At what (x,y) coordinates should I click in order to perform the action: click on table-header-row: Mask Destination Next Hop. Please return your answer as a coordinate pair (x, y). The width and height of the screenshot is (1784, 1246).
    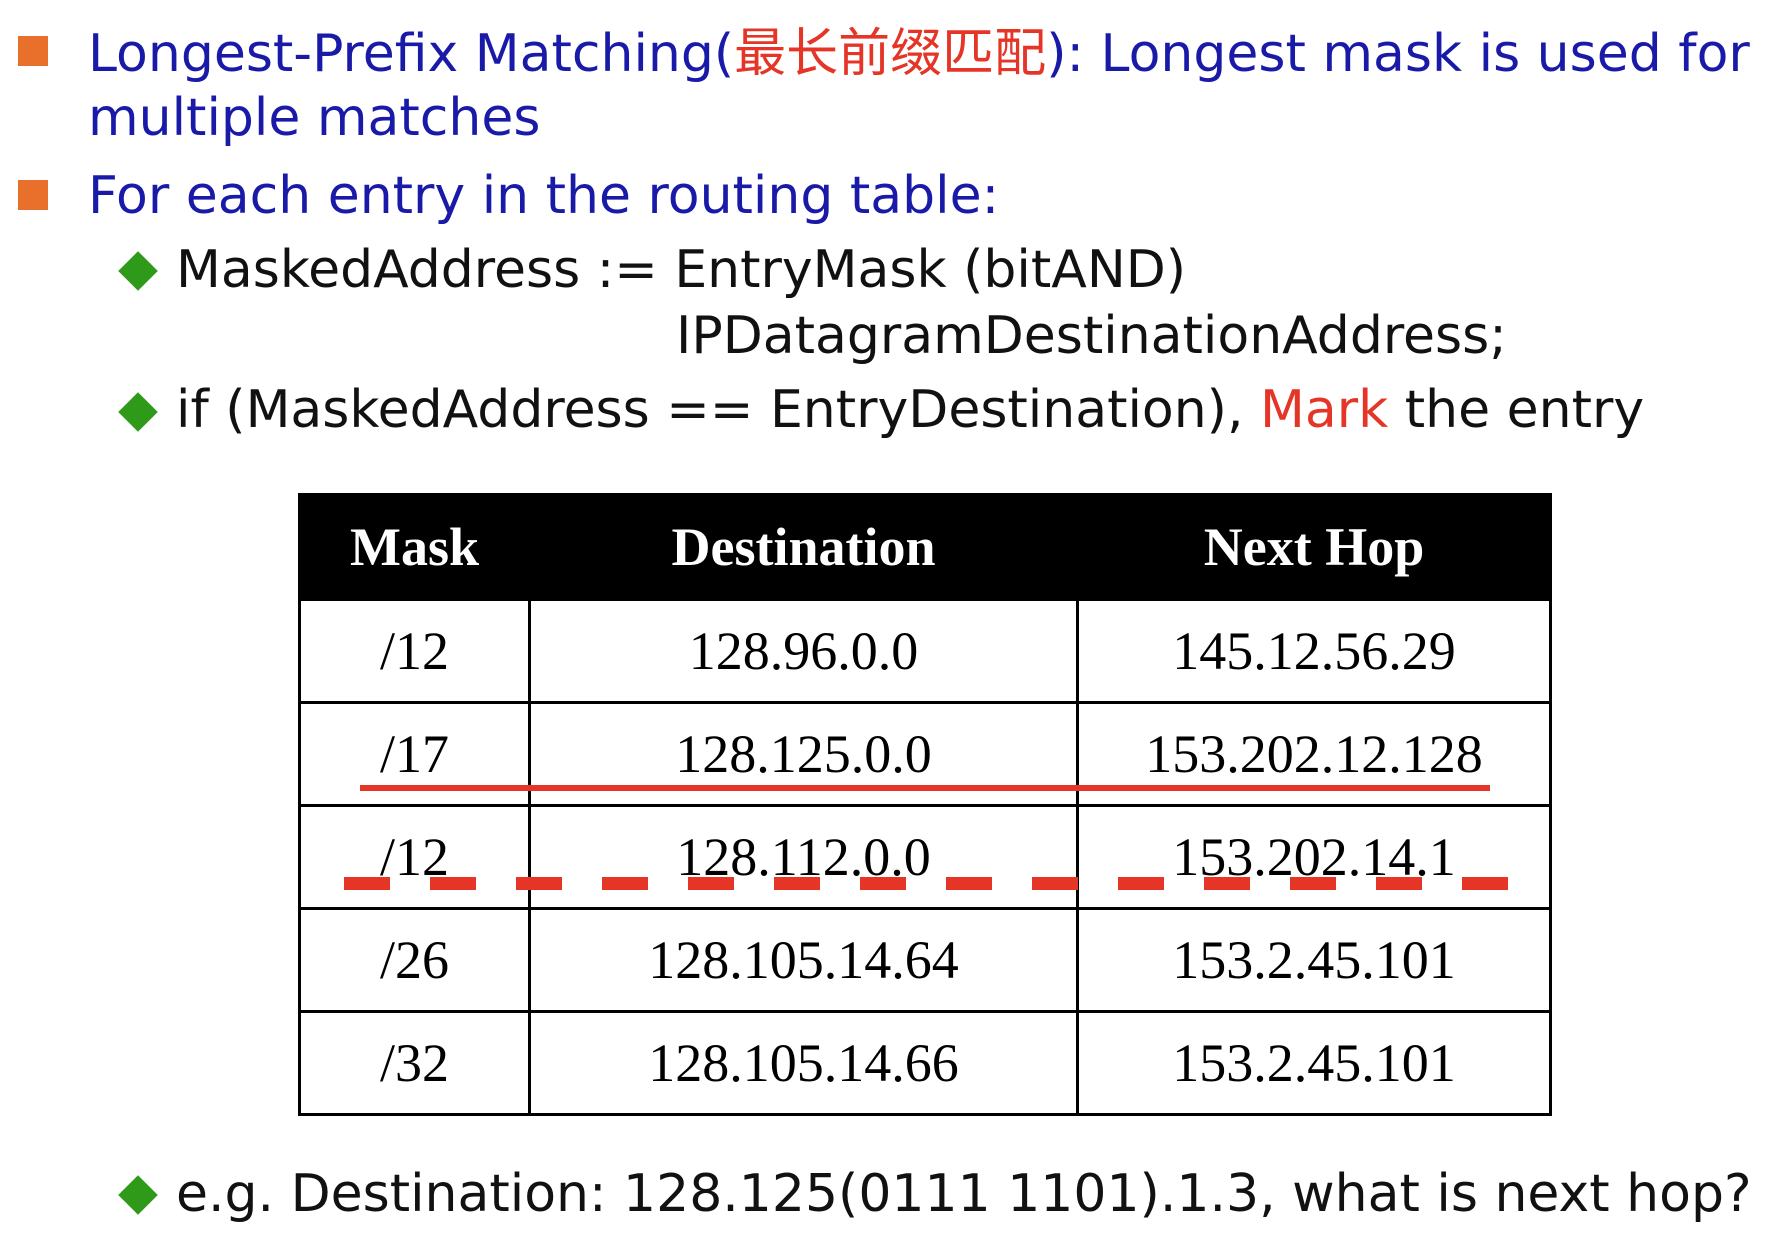
    Looking at the image, I should click on (925, 547).